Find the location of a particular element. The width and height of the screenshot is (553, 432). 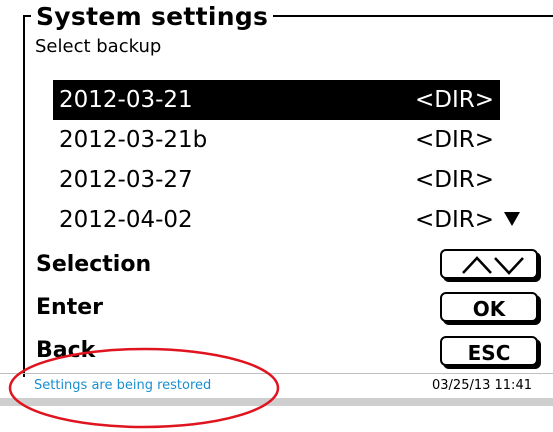

chevron-down-icon is located at coordinates (509, 266).